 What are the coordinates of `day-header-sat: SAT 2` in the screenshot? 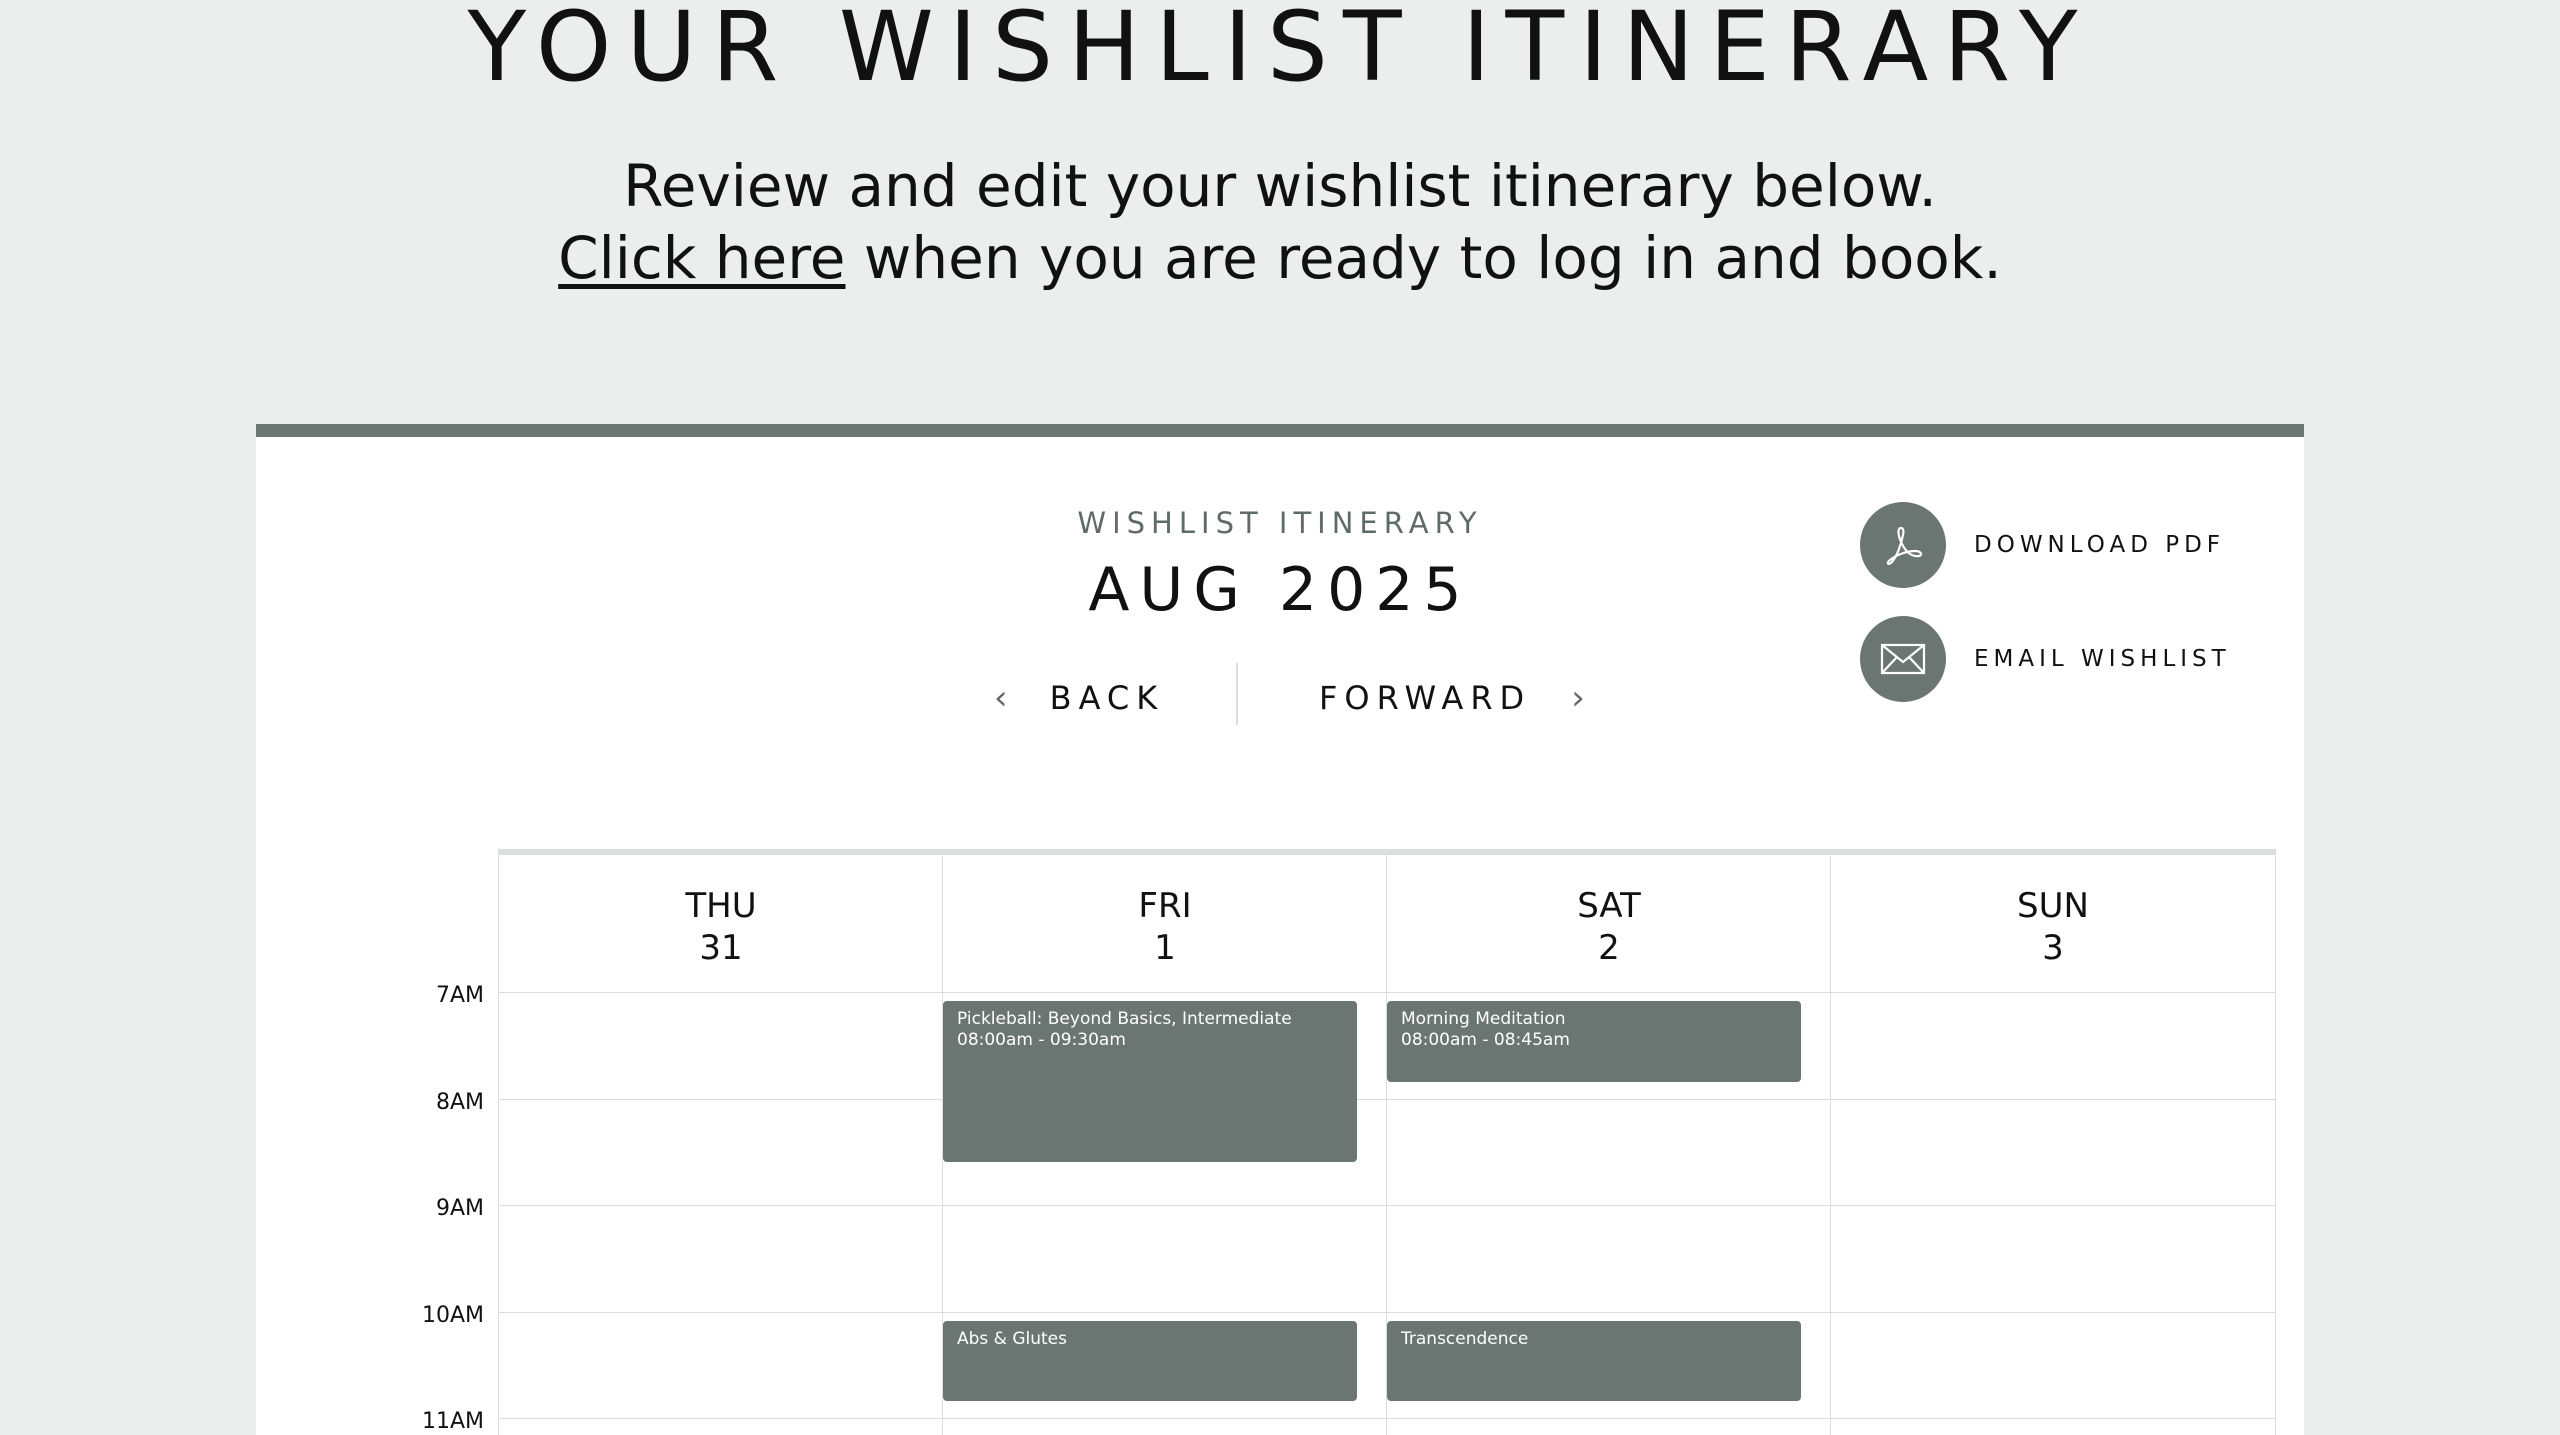 It's located at (1609, 927).